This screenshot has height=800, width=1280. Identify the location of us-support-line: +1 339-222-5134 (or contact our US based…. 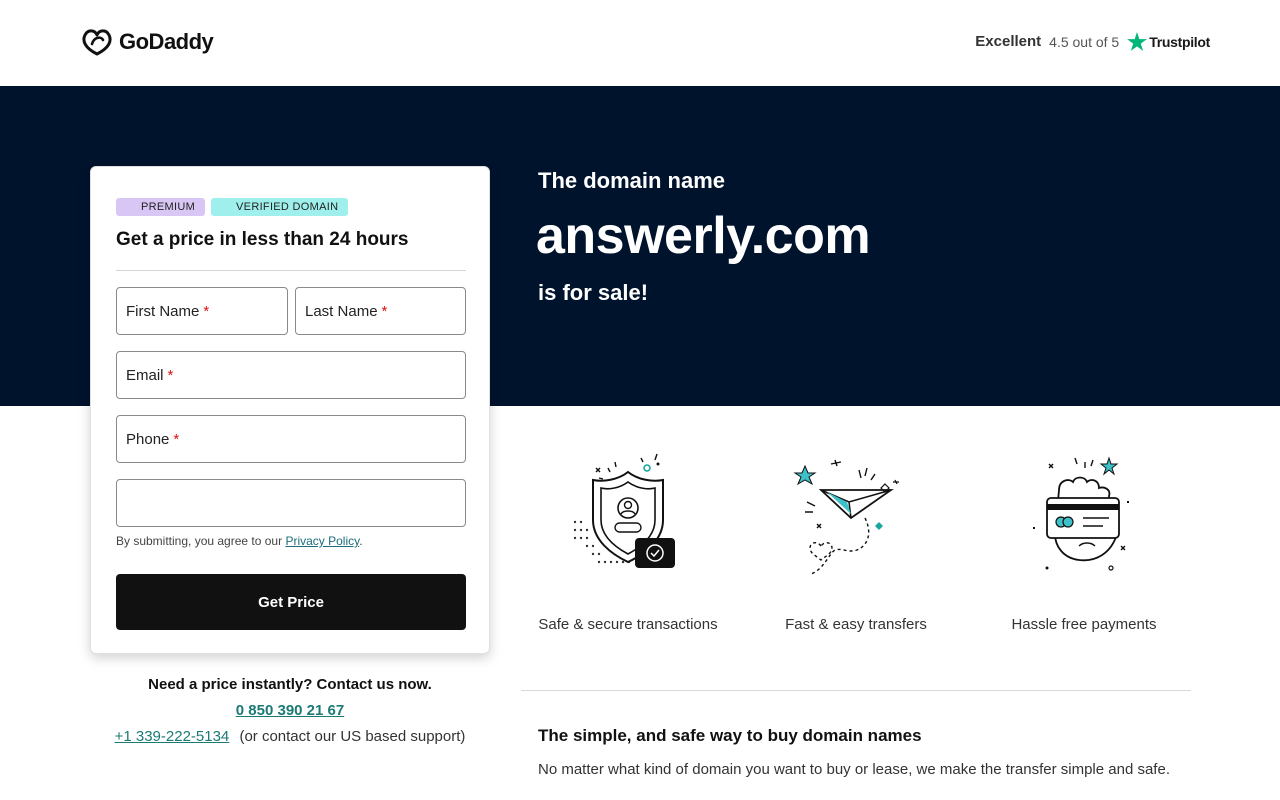
(290, 736).